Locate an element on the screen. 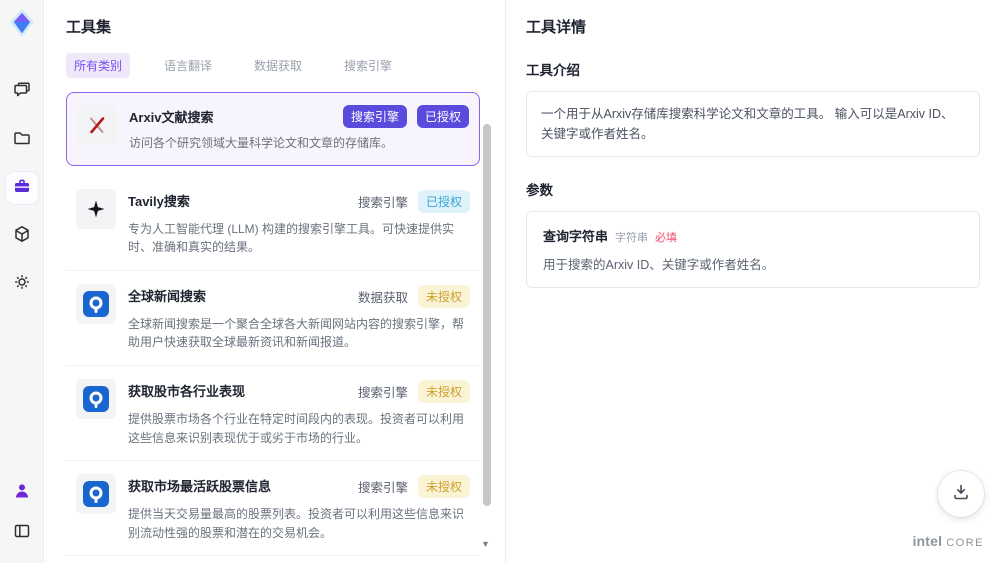 The height and width of the screenshot is (563, 1000). param-item: 查询字符串 字符串 必填用于搜索的Arxiv ID、关键字或作者姓名。 is located at coordinates (753, 249).